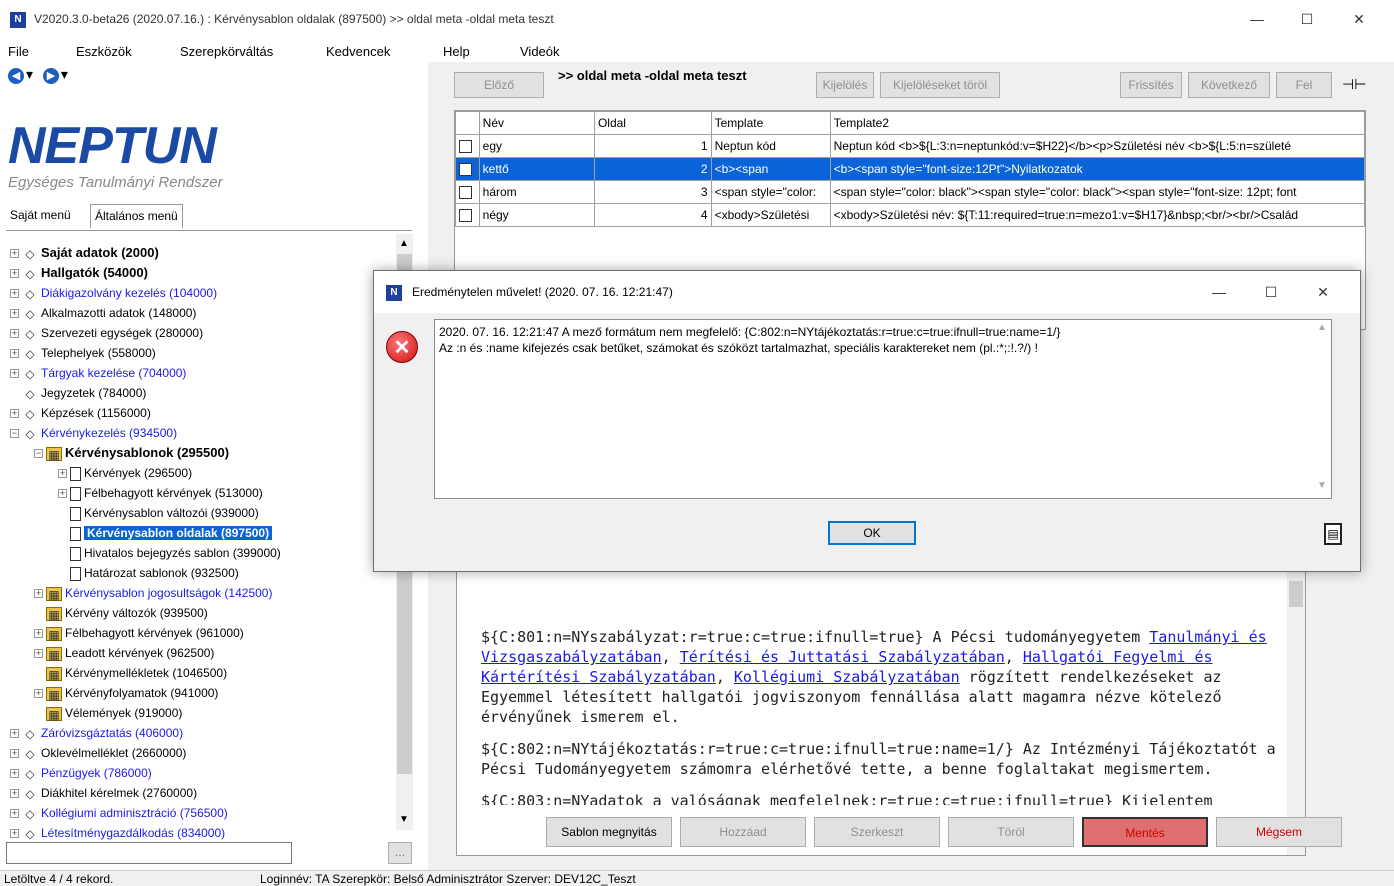  I want to click on tree-item: + ◇ Diákigazolvány kezelés (104000), so click(113, 293).